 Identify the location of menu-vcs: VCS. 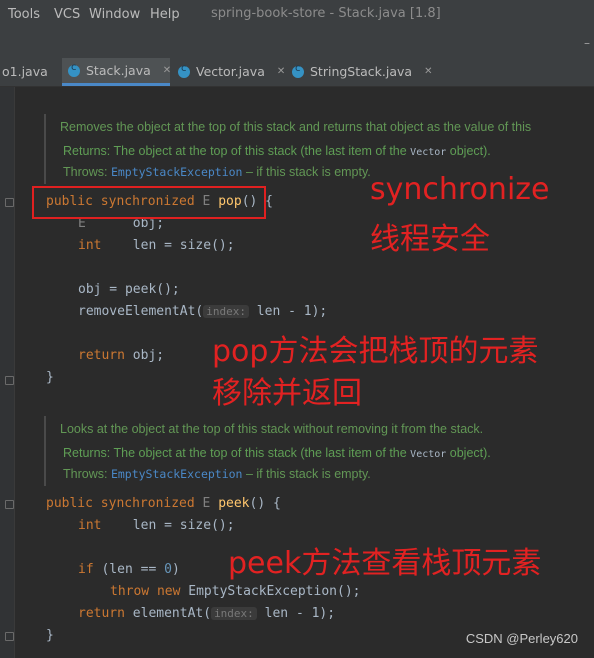
(67, 14).